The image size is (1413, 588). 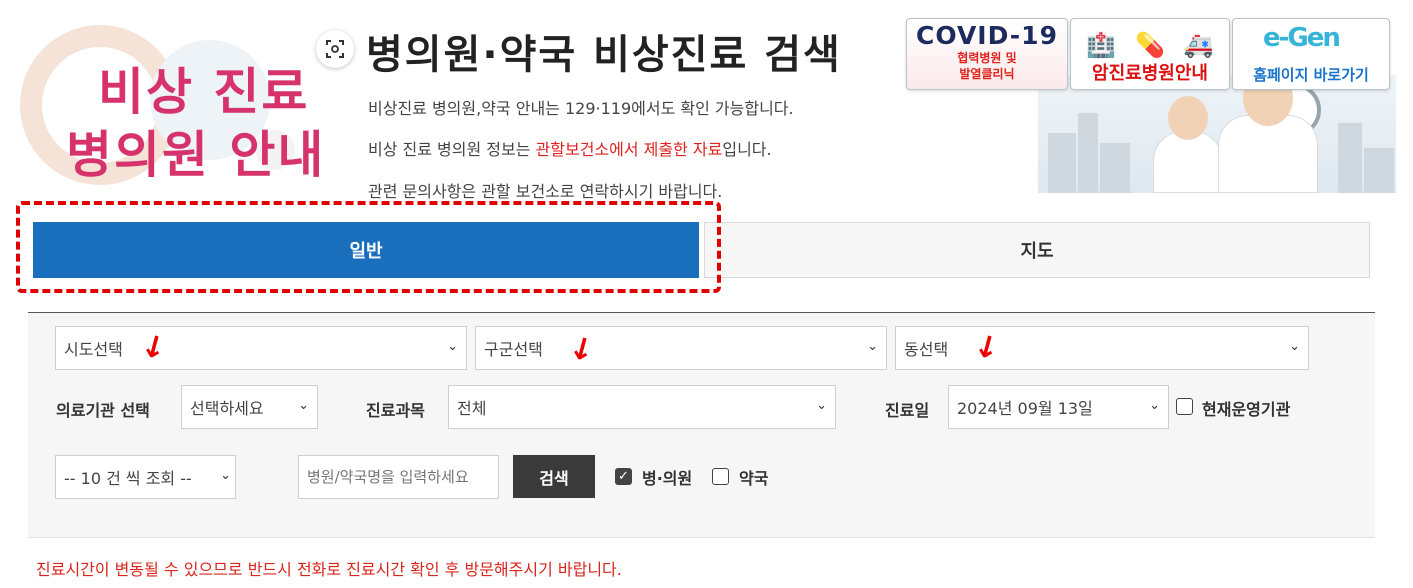 What do you see at coordinates (1150, 45) in the screenshot?
I see `medicine-icon: 💊` at bounding box center [1150, 45].